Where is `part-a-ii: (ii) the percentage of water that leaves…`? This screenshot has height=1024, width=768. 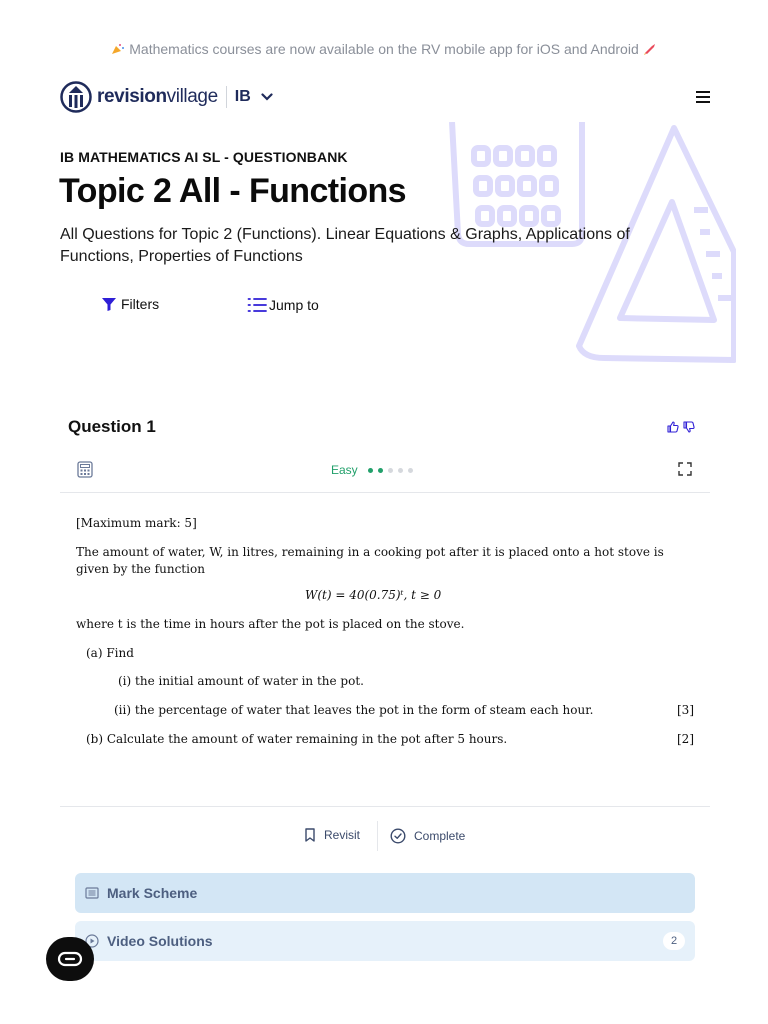 part-a-ii: (ii) the percentage of water that leaves… is located at coordinates (354, 710).